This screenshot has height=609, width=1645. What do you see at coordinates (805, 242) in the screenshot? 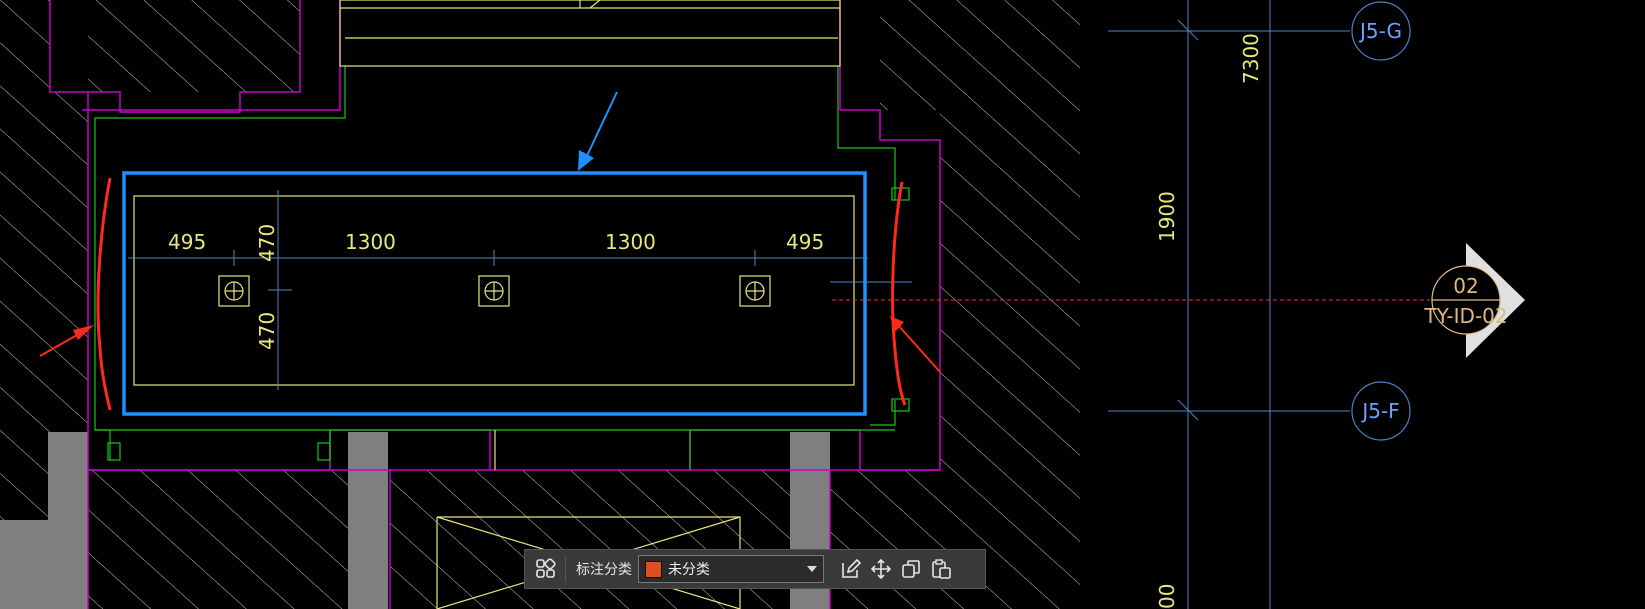
I see `dim-495-right: 495` at bounding box center [805, 242].